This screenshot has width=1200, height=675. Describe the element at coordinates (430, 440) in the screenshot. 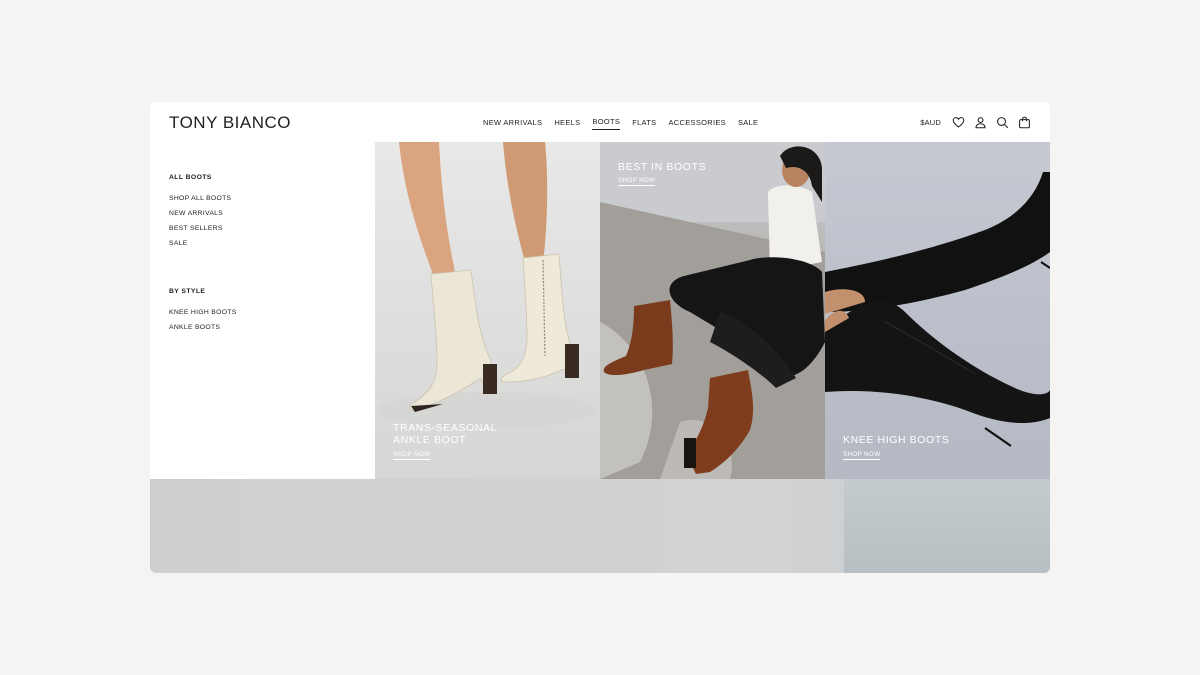

I see `tile-label-line2: ANKLE BOOT` at that location.